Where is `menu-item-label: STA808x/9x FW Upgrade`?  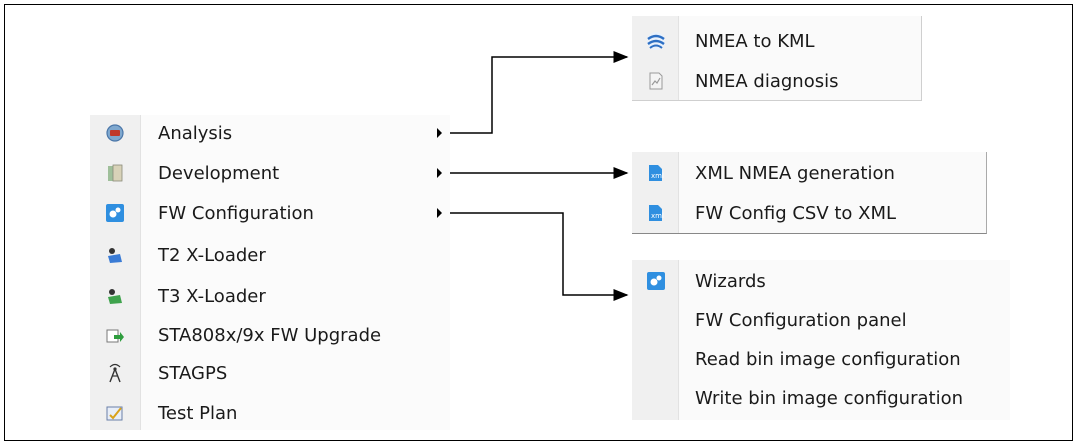
menu-item-label: STA808x/9x FW Upgrade is located at coordinates (270, 335).